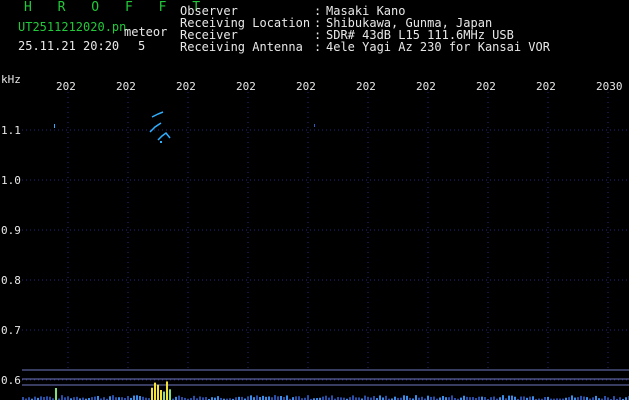 The width and height of the screenshot is (629, 400). I want to click on meteor-trace-middle, so click(155, 127).